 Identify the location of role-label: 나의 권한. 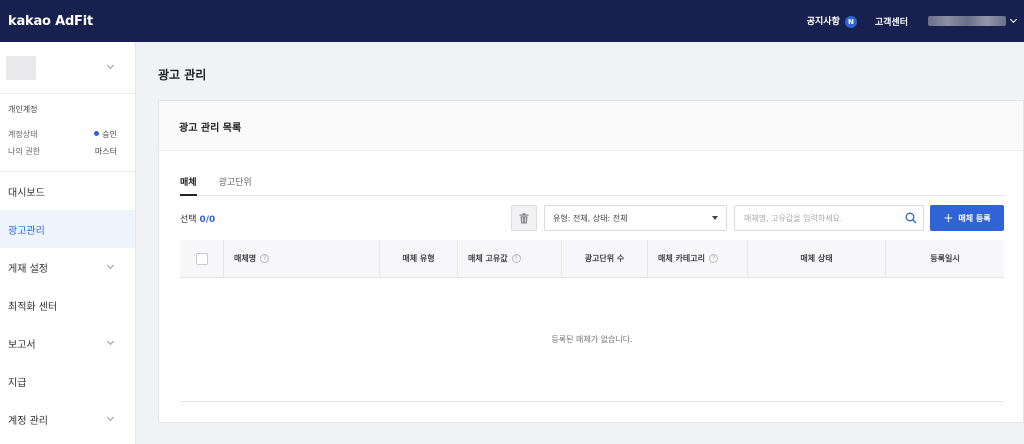
(24, 151).